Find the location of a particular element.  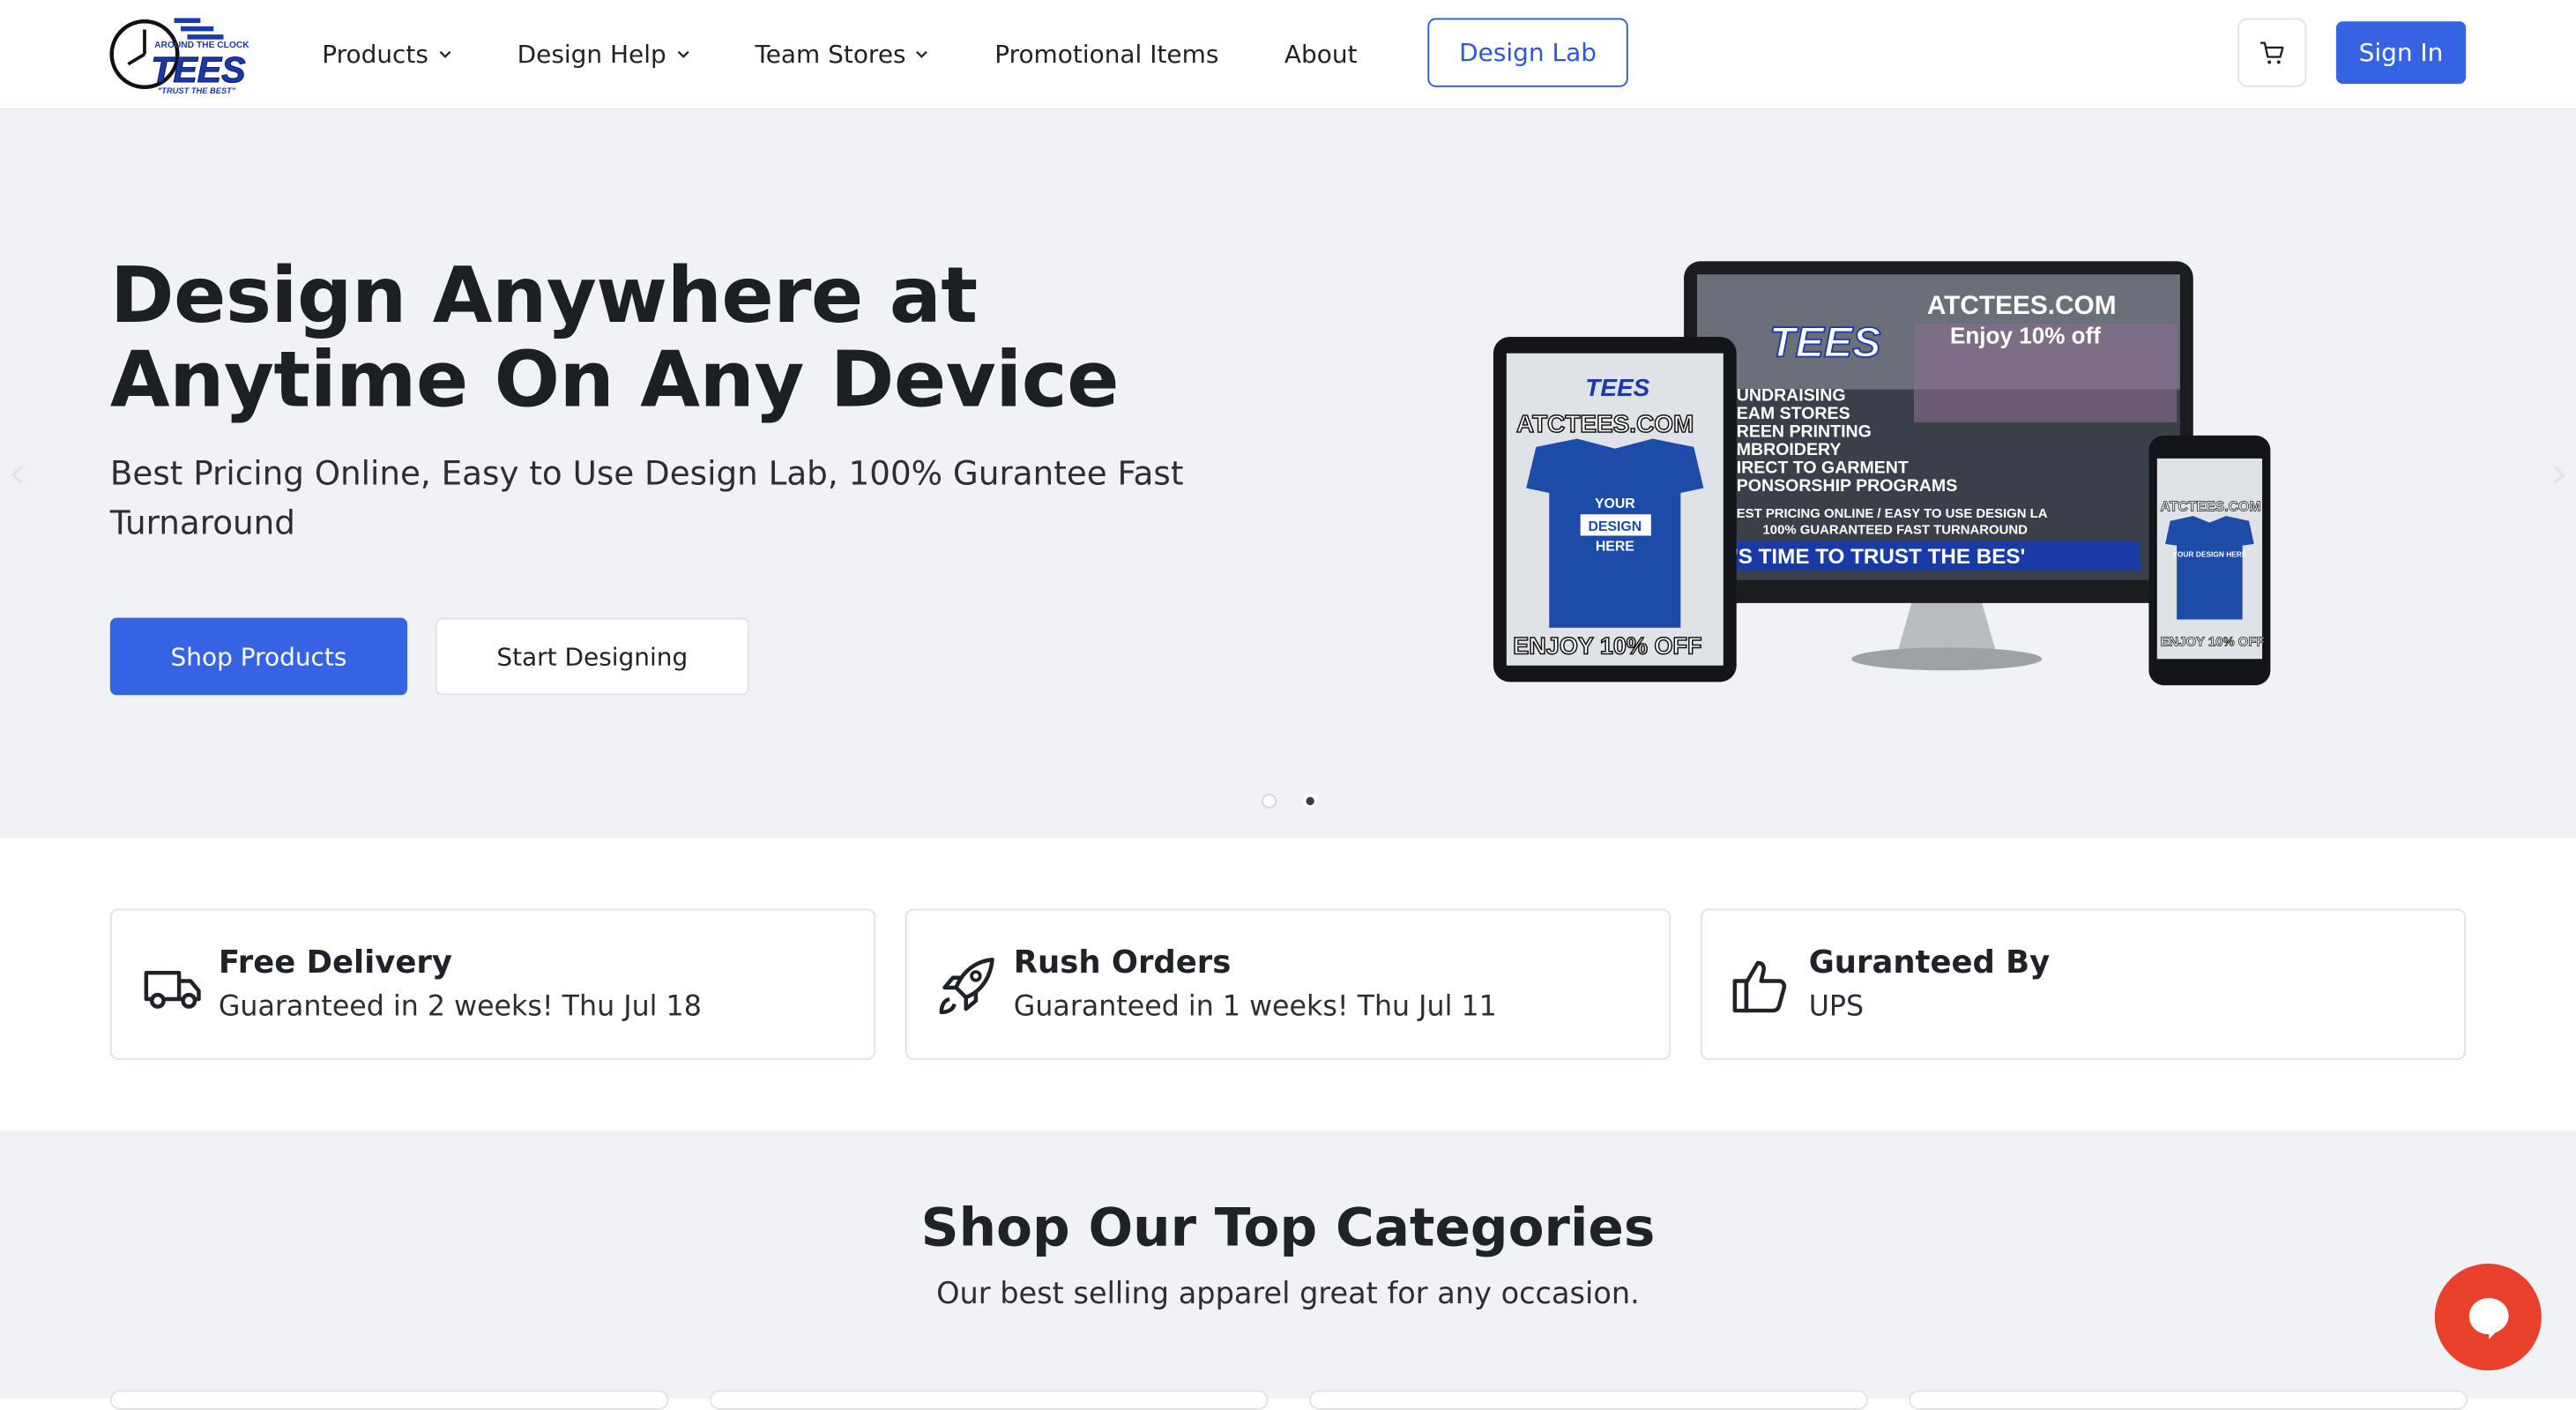

phone-site-text: ATCTEES.COM is located at coordinates (2211, 507).